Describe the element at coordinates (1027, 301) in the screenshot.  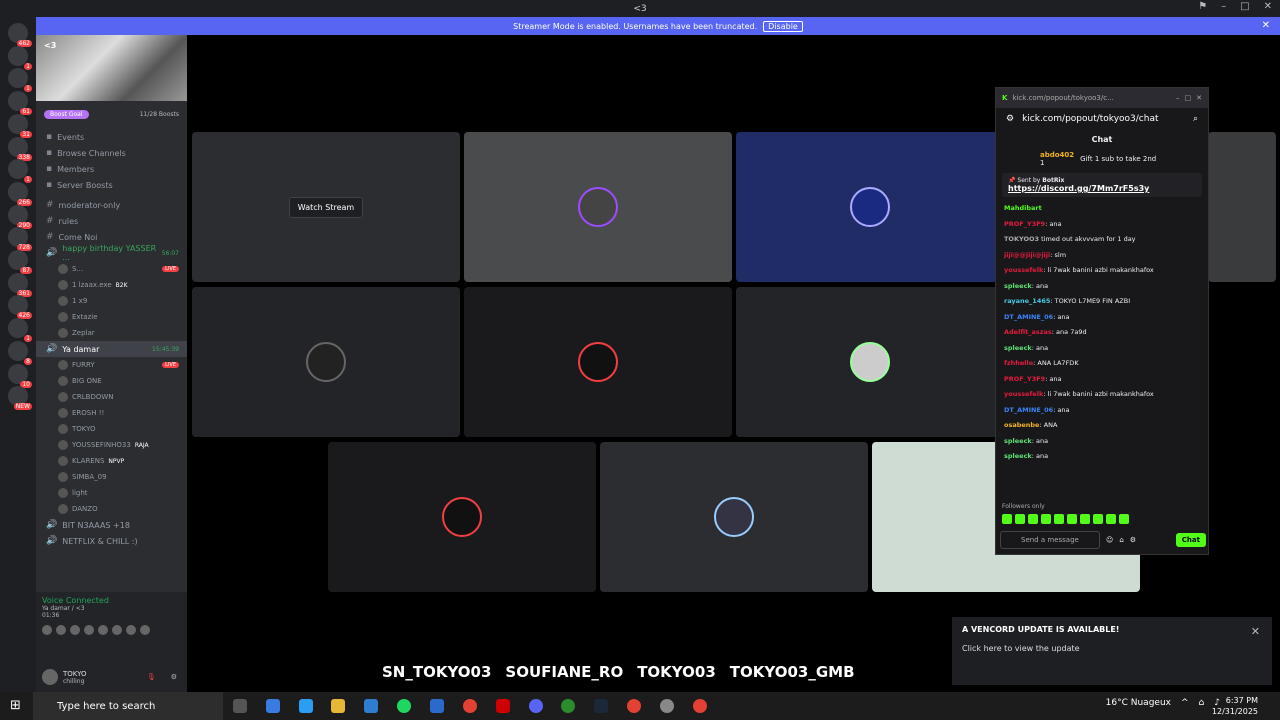
I see `chat-username: rayane_1465` at that location.